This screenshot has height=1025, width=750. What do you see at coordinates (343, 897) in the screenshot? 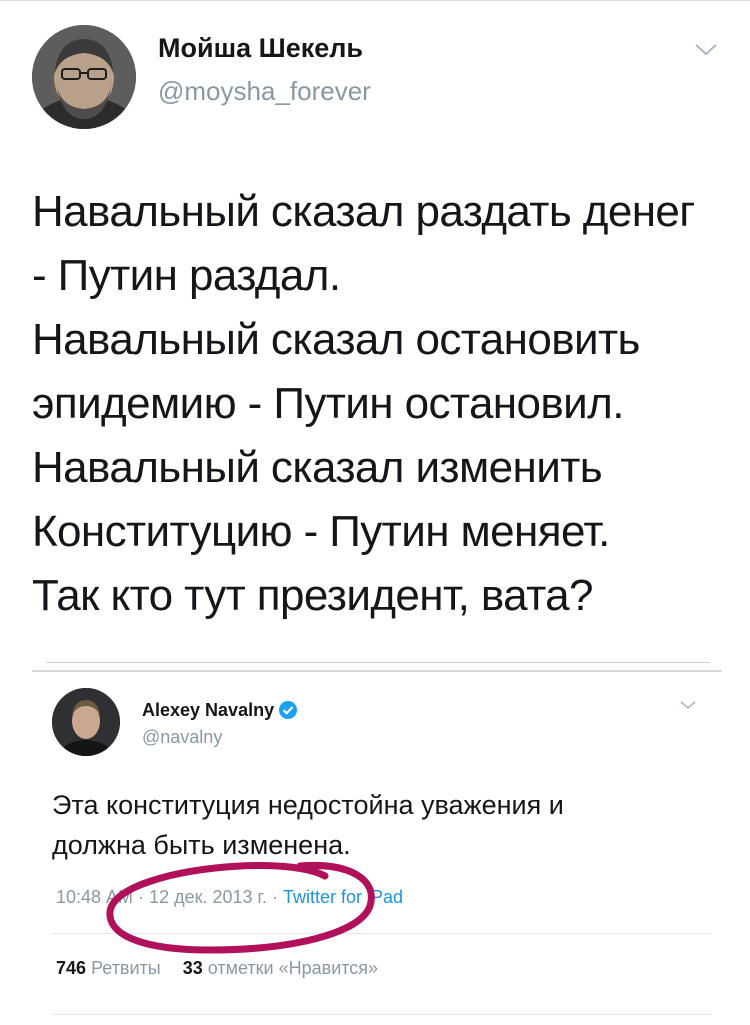
I see `tweet-source-link: Twitter for iPad` at bounding box center [343, 897].